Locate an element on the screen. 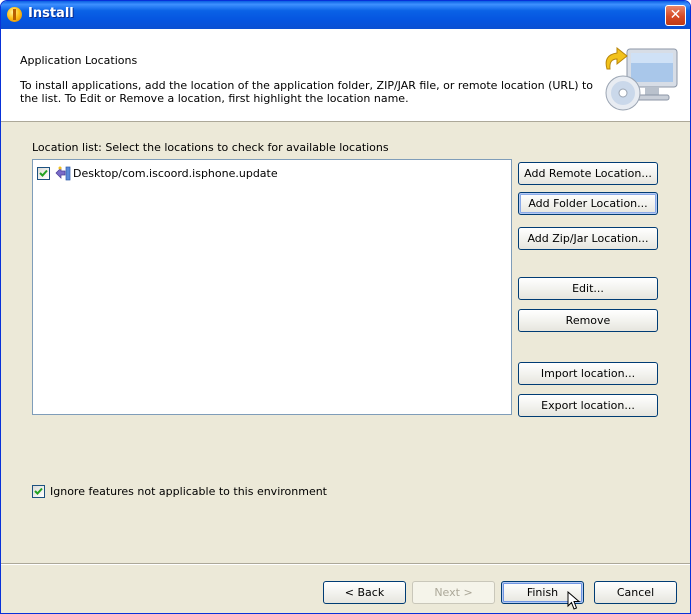 The height and width of the screenshot is (614, 691). ignore-features-checkbox is located at coordinates (38, 491).